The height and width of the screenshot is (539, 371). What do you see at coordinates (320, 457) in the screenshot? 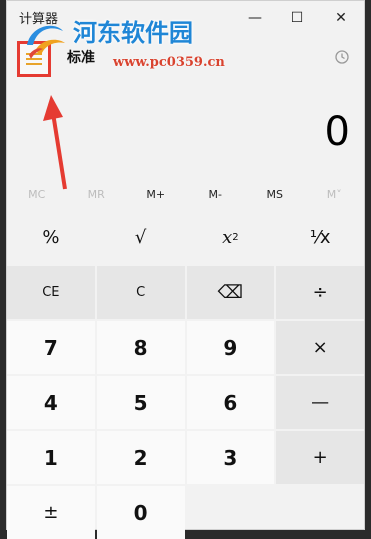
I see `add-key: +` at bounding box center [320, 457].